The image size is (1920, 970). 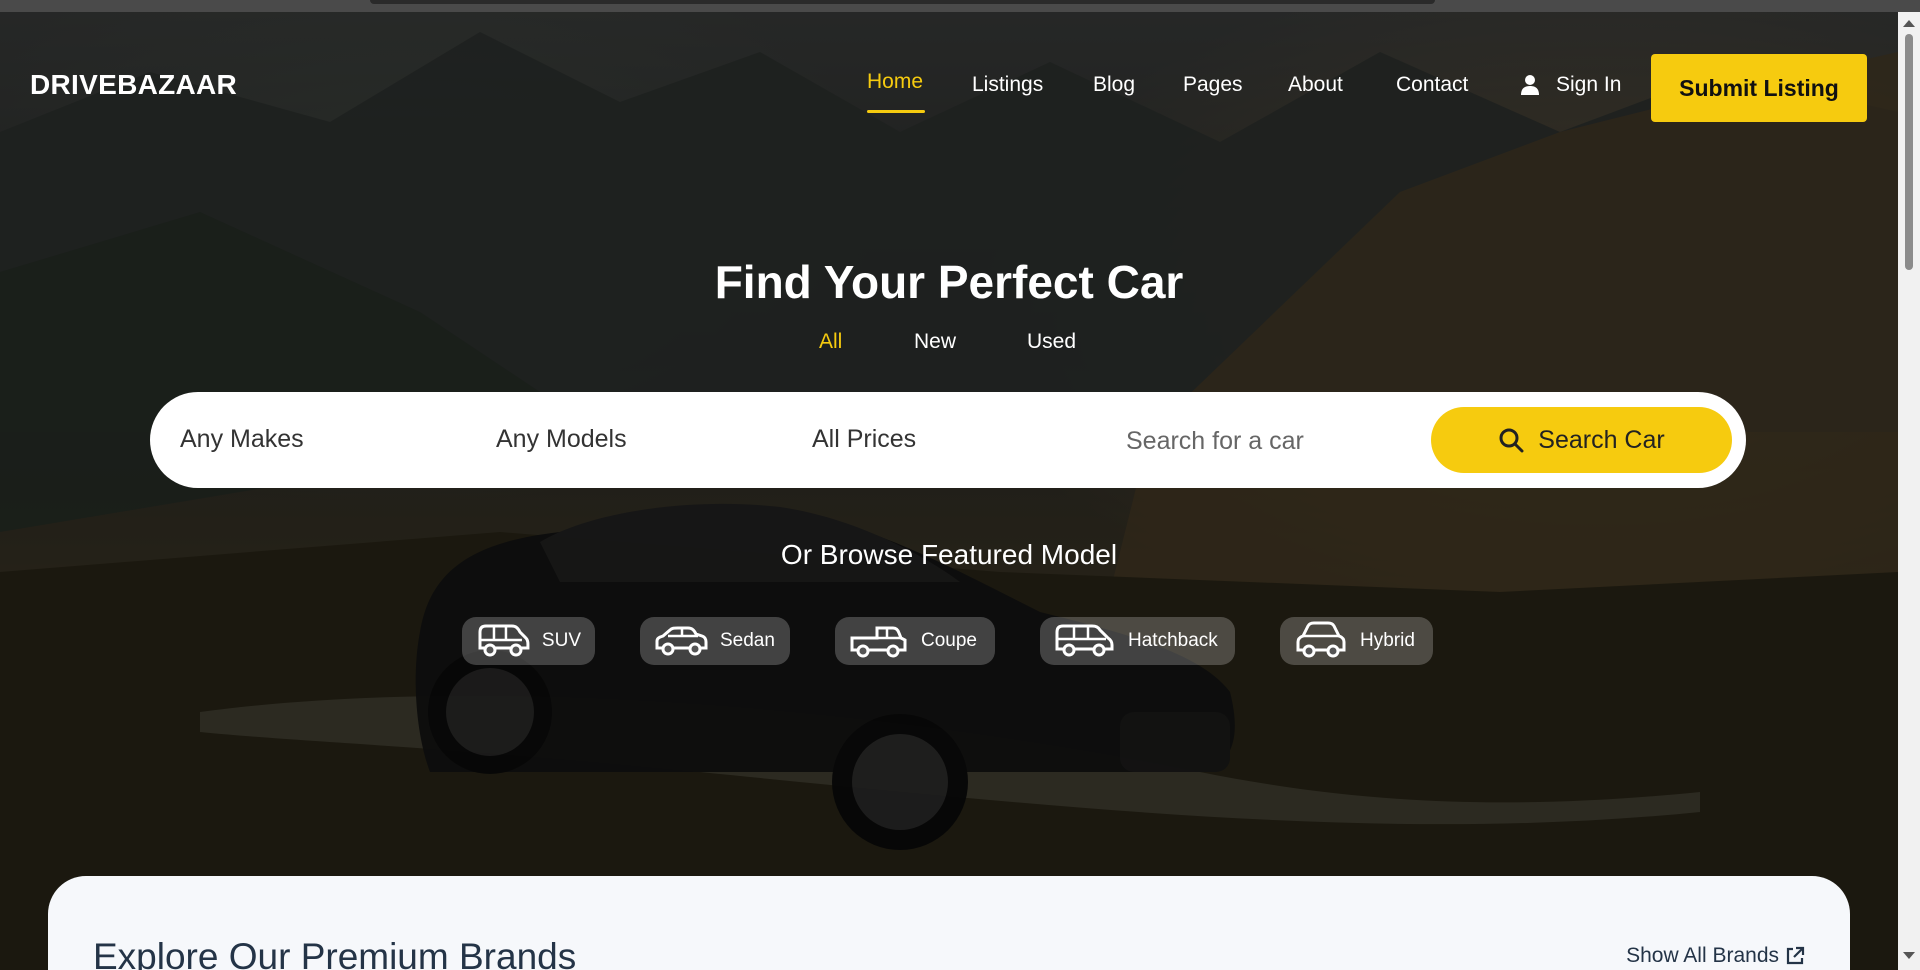 What do you see at coordinates (1601, 439) in the screenshot?
I see `search-car-label: Search Car` at bounding box center [1601, 439].